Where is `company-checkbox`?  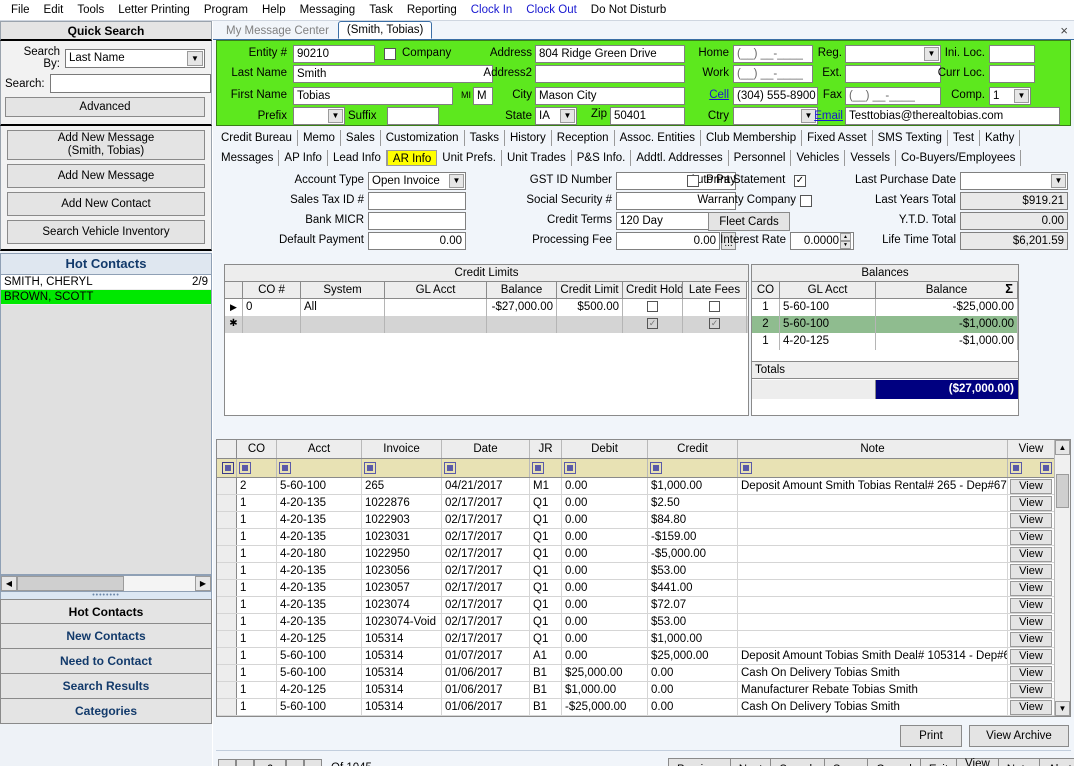 company-checkbox is located at coordinates (390, 54).